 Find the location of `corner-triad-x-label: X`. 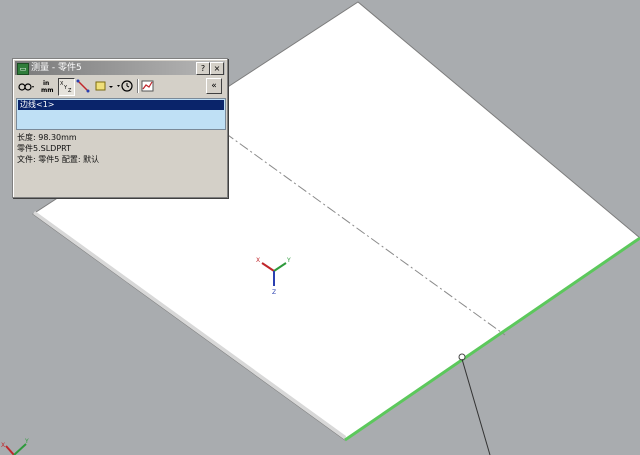

corner-triad-x-label: X is located at coordinates (3, 445).